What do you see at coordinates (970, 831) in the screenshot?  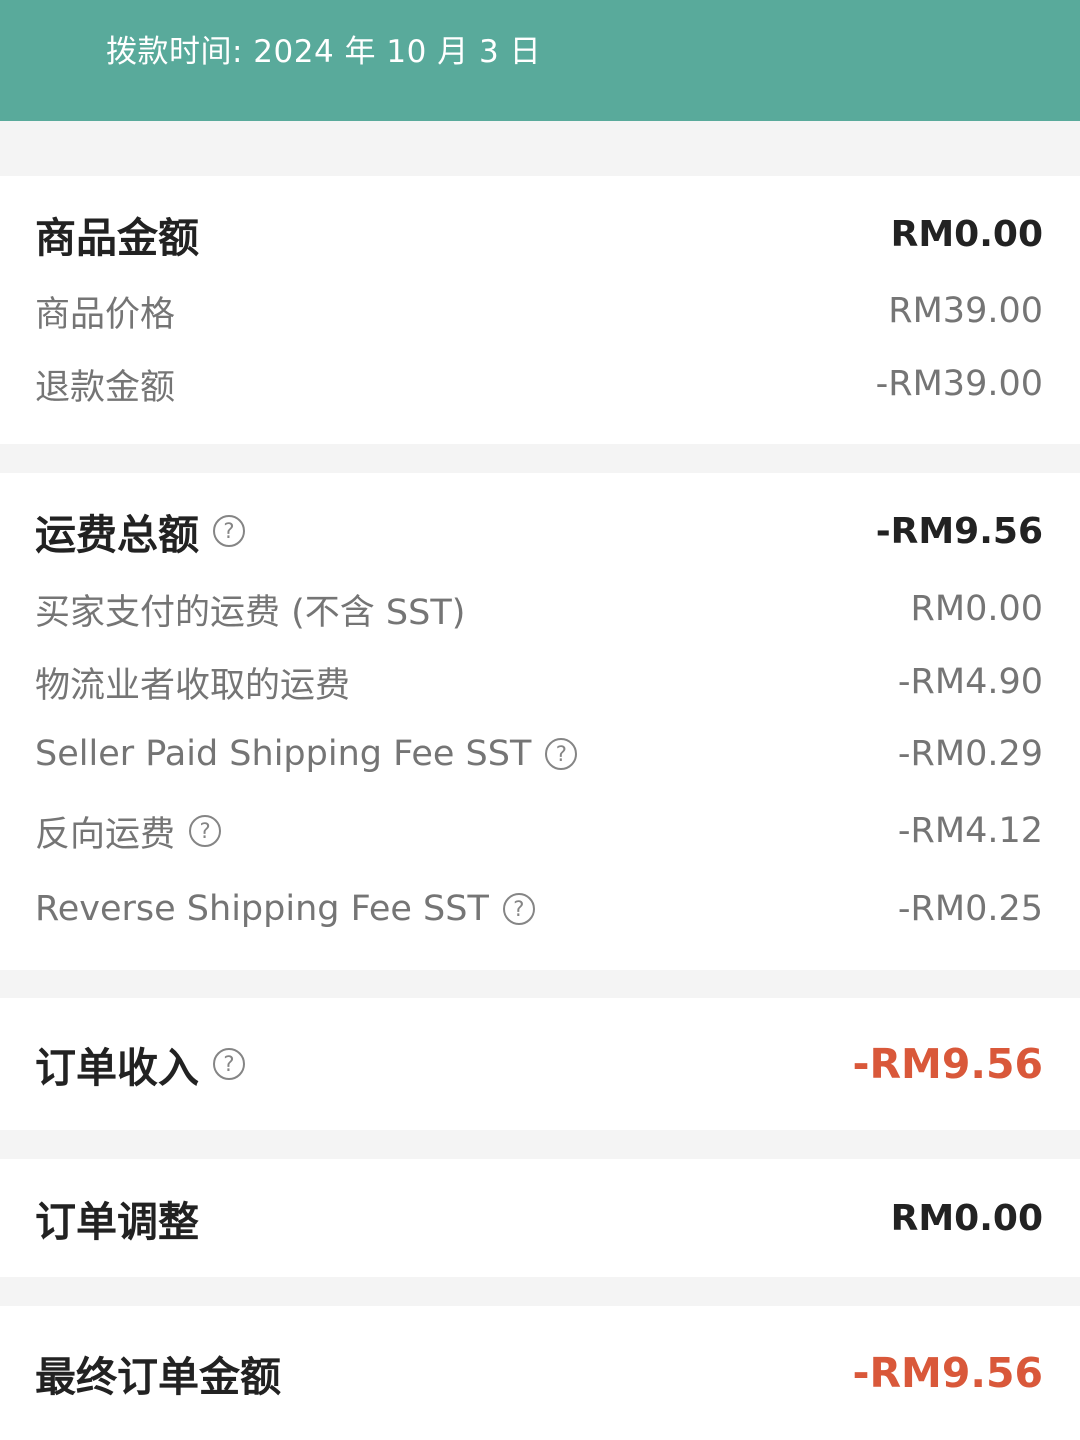 I see `reverse-shipping-fee-value: -RM4.12` at bounding box center [970, 831].